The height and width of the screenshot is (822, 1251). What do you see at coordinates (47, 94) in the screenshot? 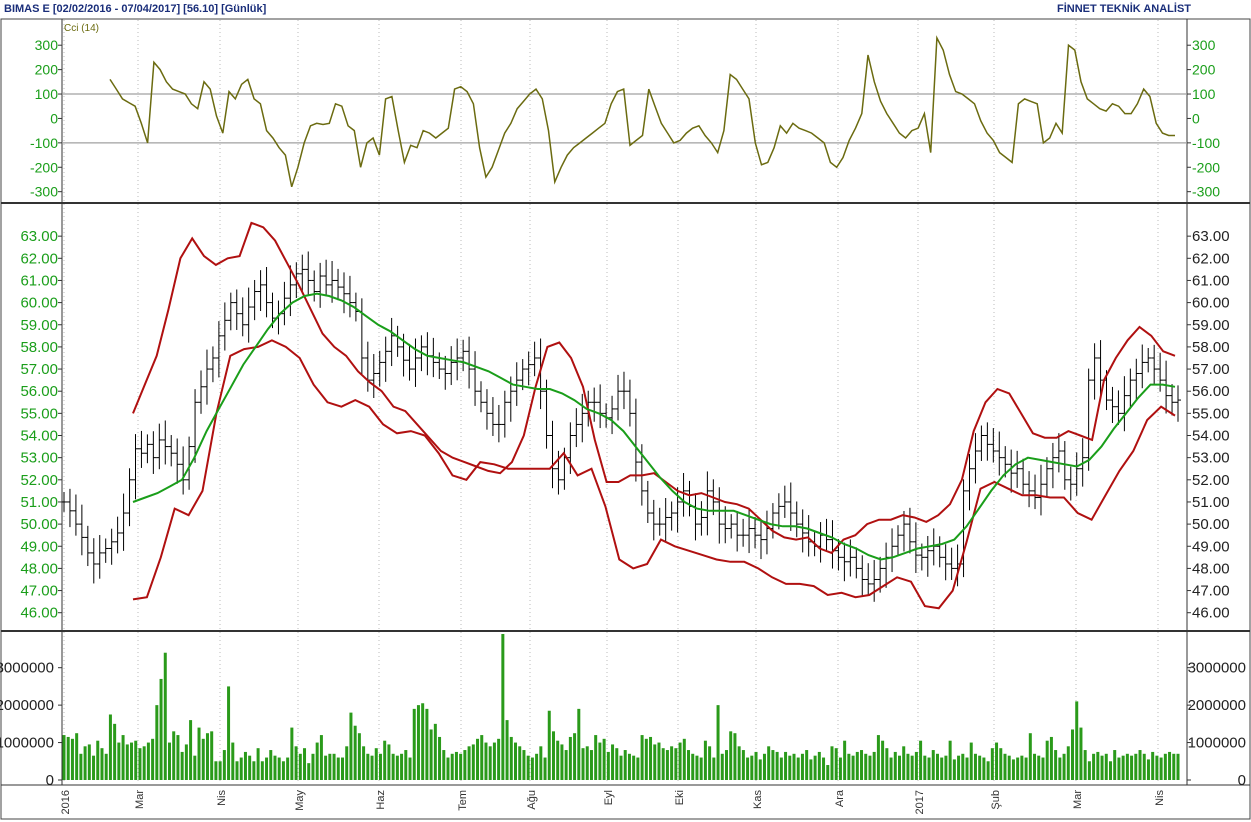
I see `cci-ytick-label-left: 100` at bounding box center [47, 94].